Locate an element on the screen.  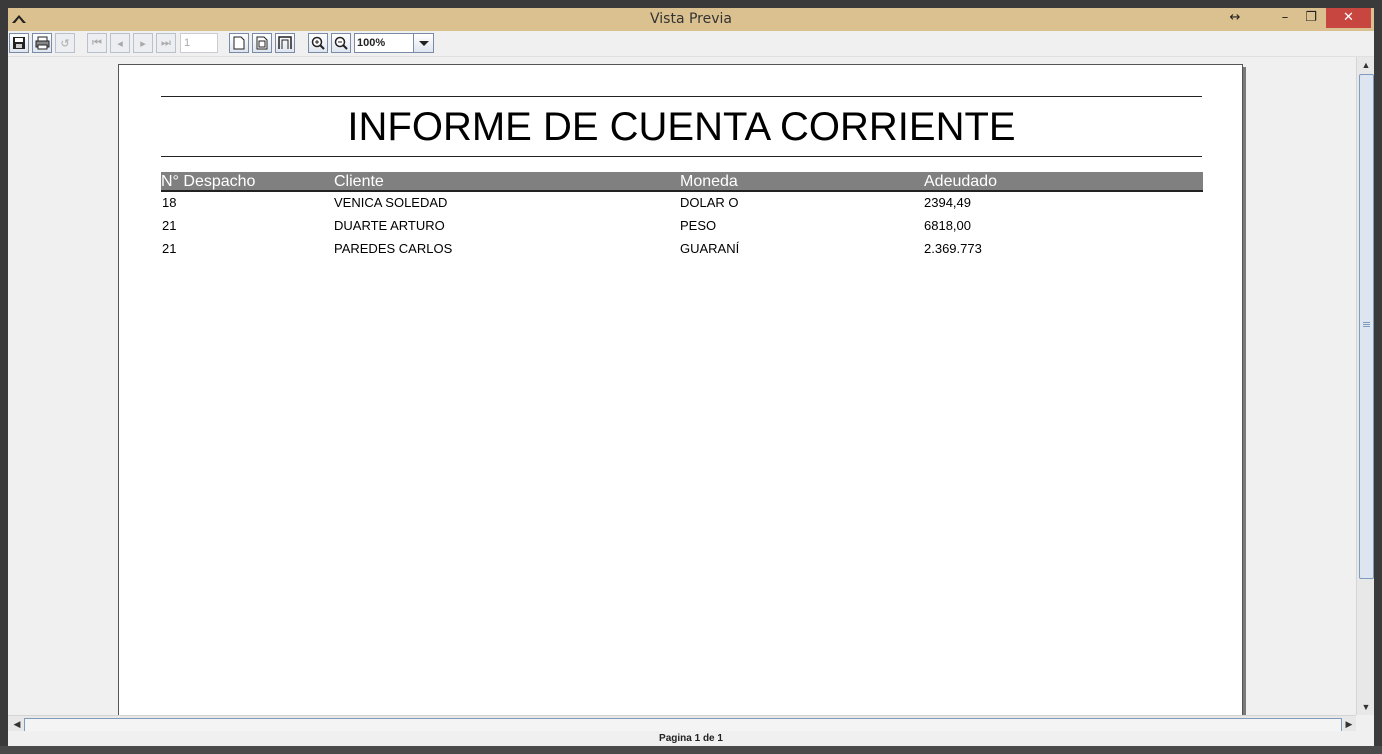
next-page-button: ▸ is located at coordinates (143, 43).